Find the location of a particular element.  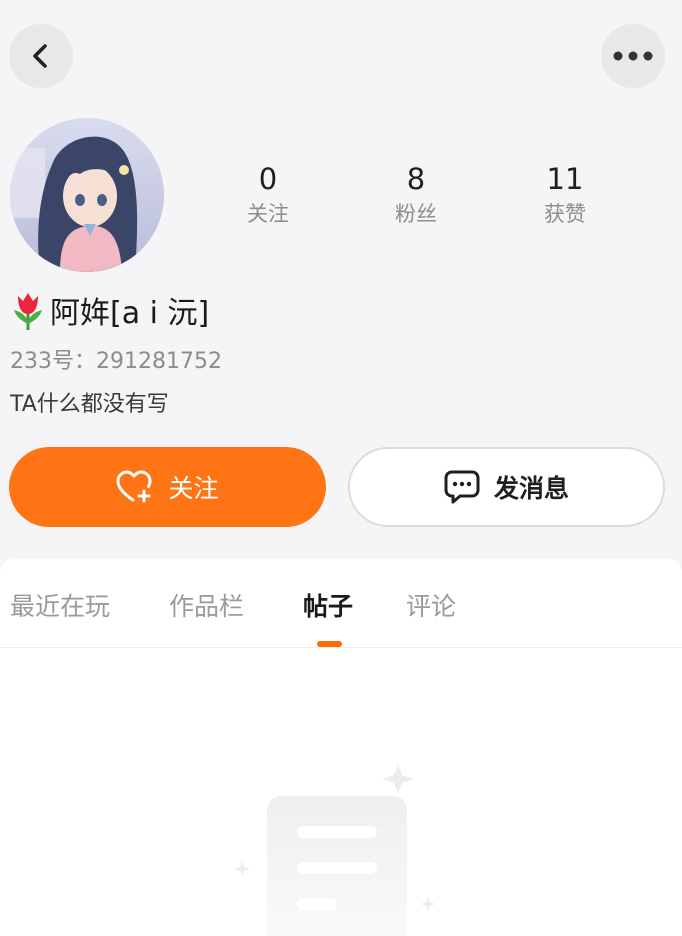

stat-label: 获赞 is located at coordinates (565, 214).